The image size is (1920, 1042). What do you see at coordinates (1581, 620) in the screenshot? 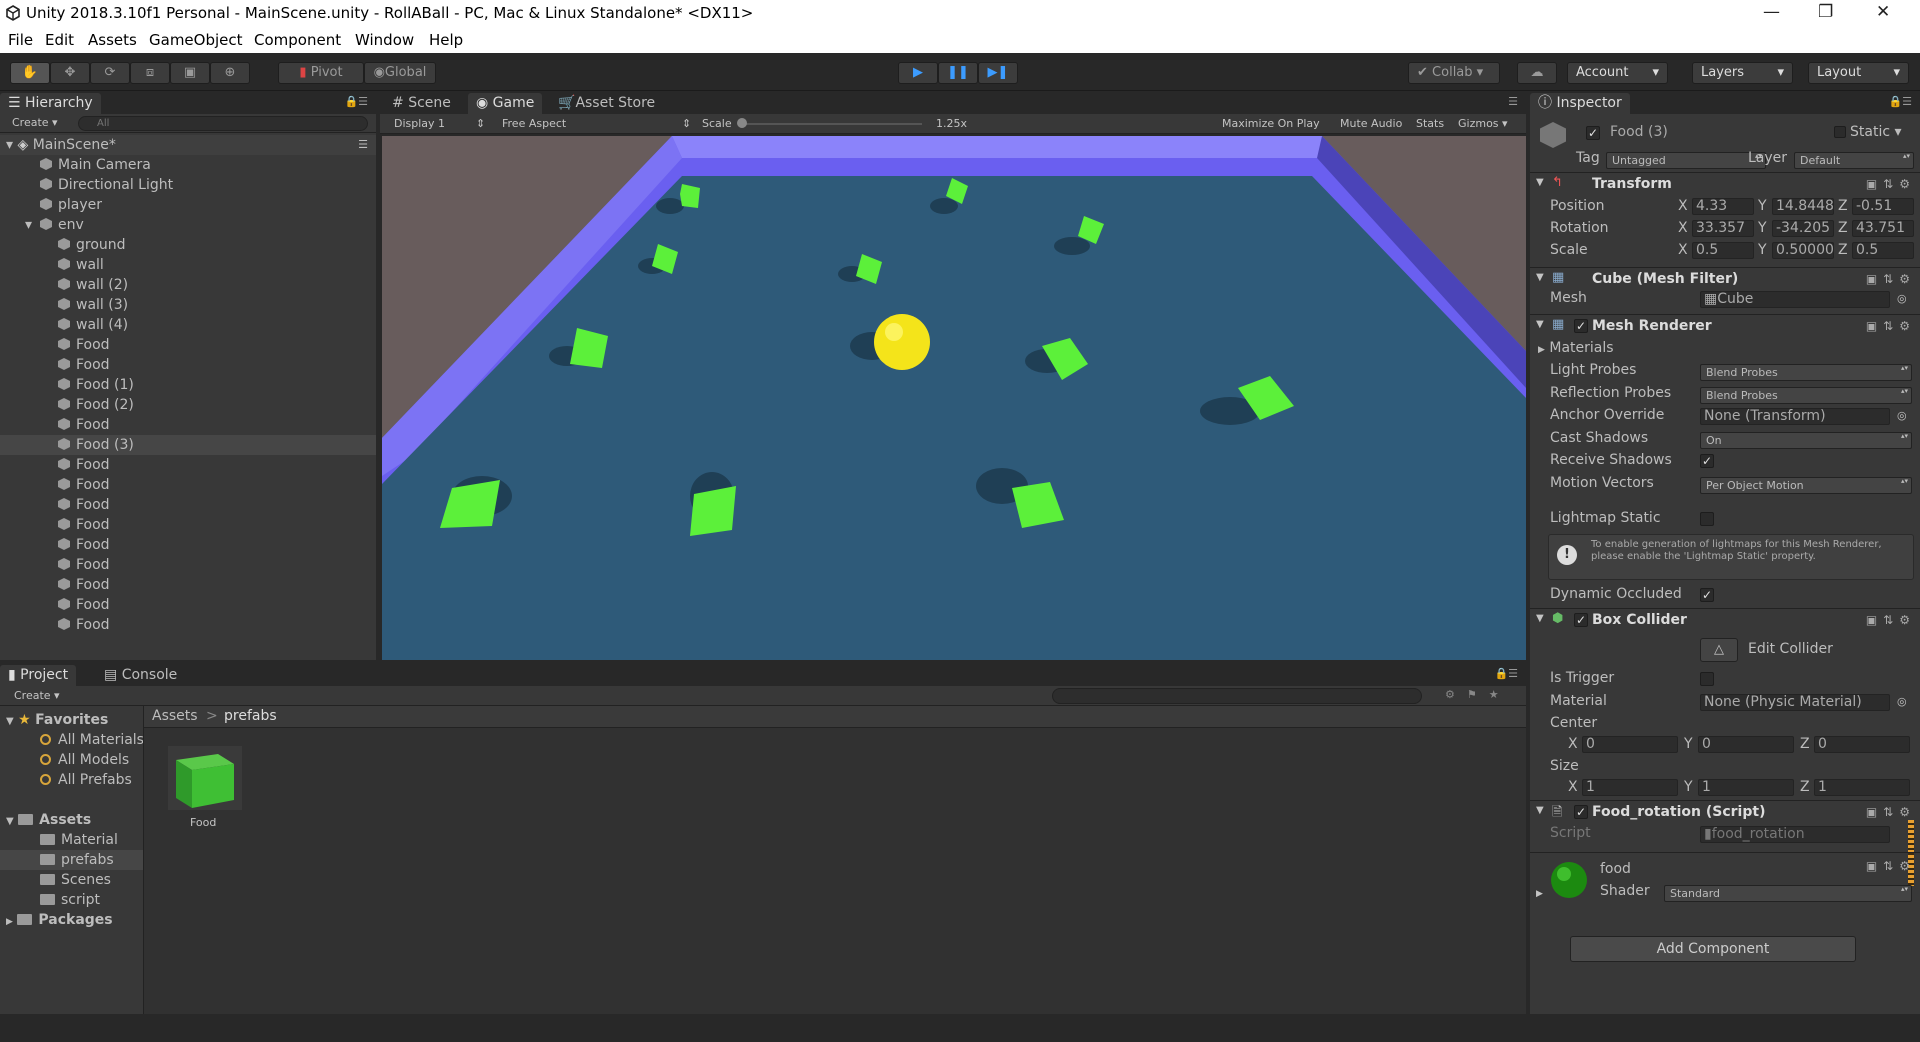
I see `box-collider-enabled-checkbox: ✓` at bounding box center [1581, 620].